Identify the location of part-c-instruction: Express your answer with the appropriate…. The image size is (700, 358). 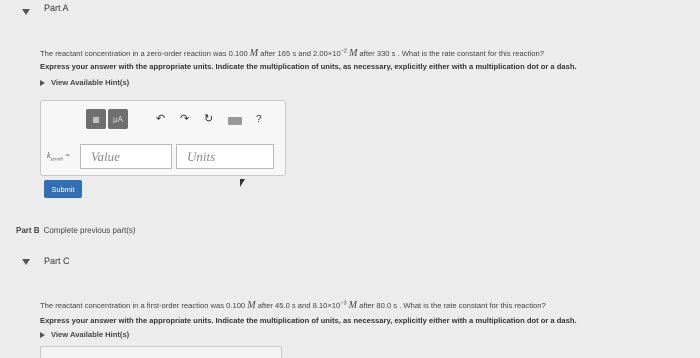
(308, 320).